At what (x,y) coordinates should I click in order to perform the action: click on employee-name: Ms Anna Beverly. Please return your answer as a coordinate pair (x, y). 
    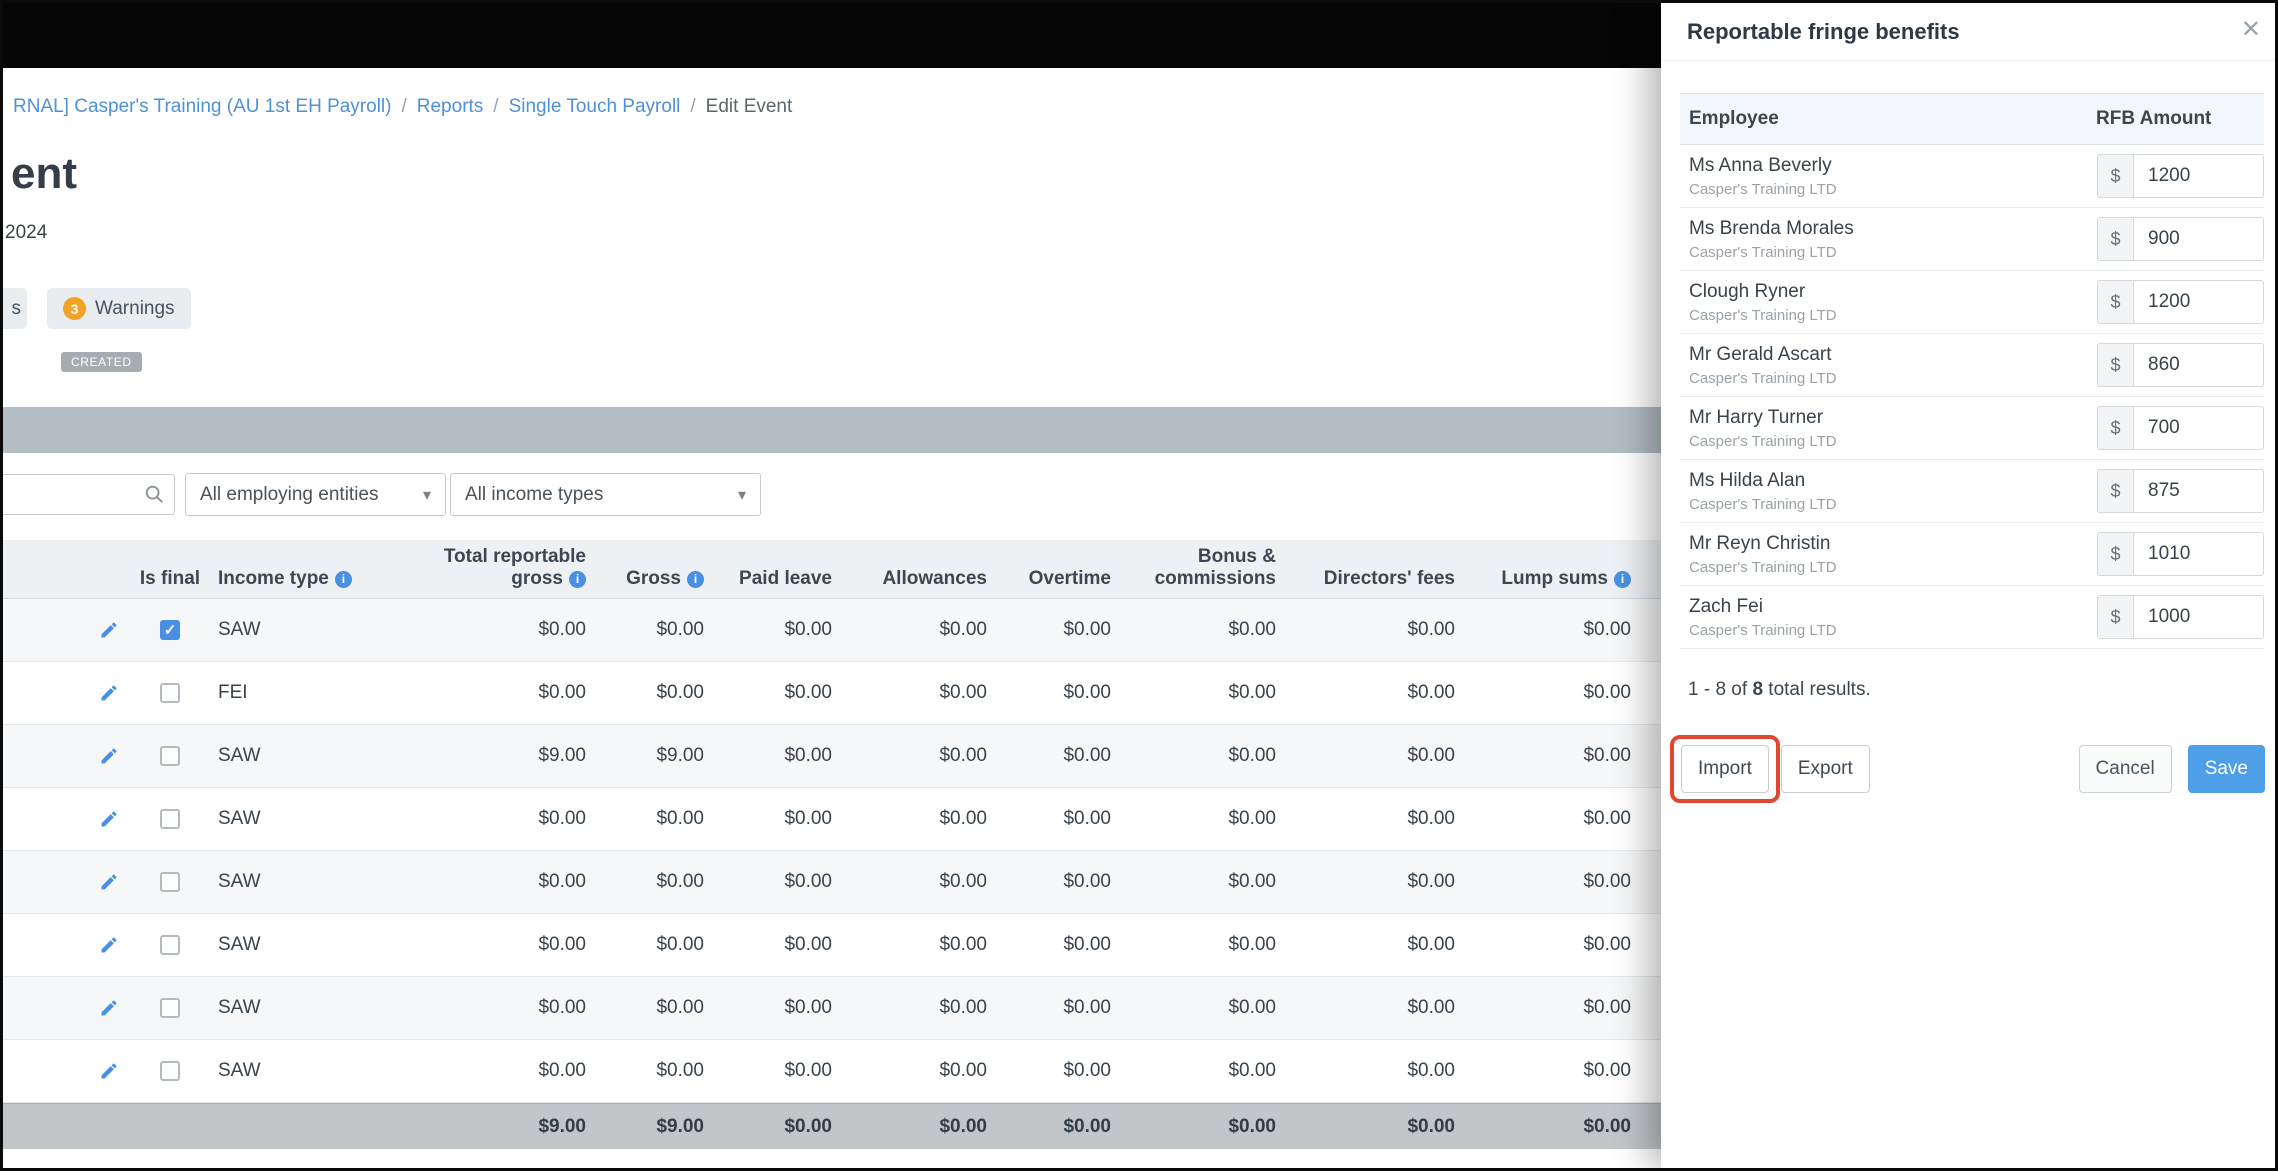
    Looking at the image, I should click on (1760, 165).